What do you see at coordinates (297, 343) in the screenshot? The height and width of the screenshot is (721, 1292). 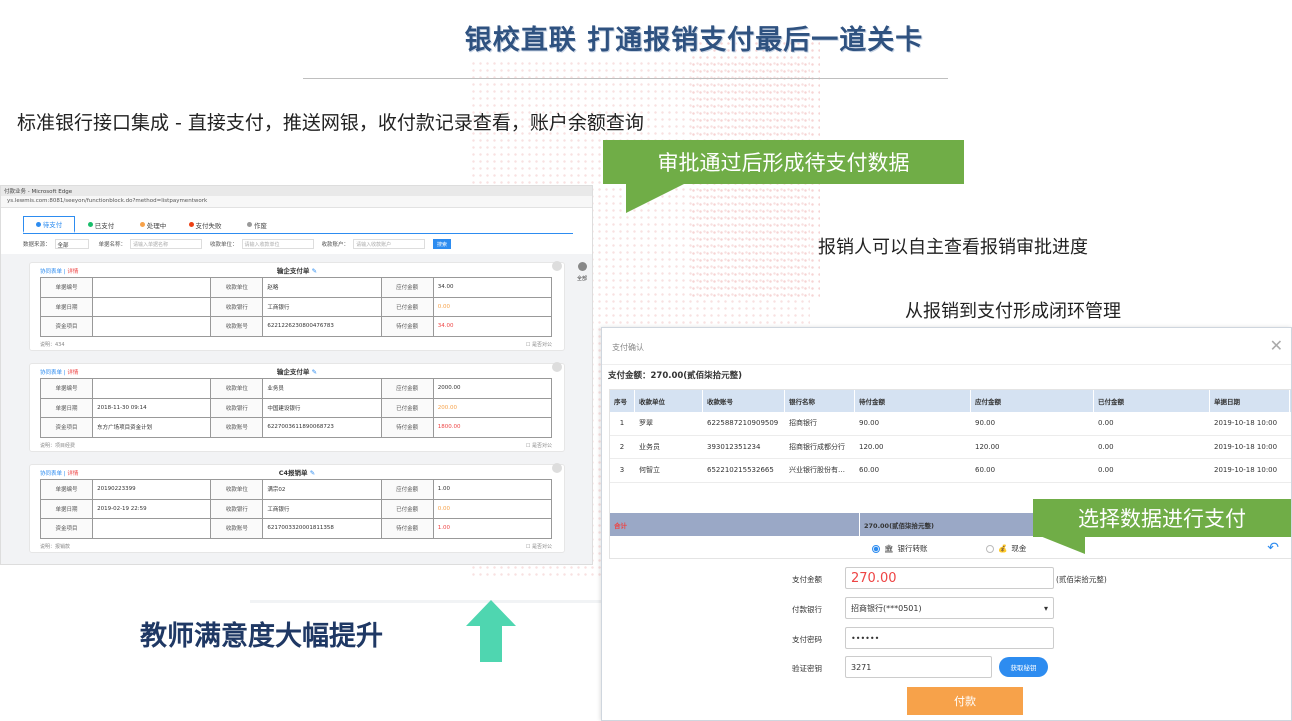 I see `card-footer: 说明：434 ☐ 是否对公` at bounding box center [297, 343].